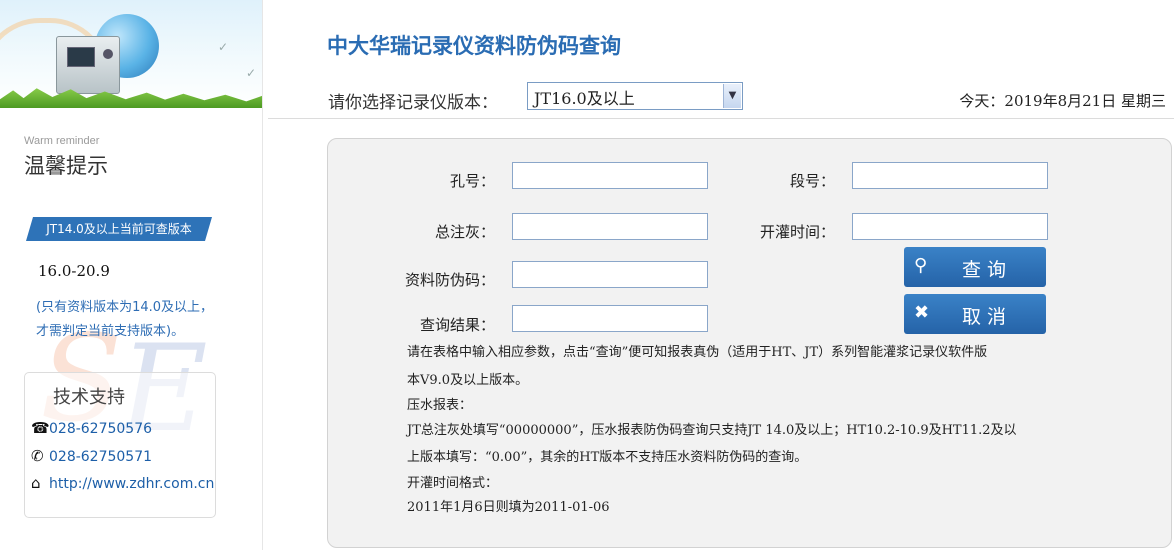  What do you see at coordinates (89, 397) in the screenshot?
I see `tech-support-title: 技术支持` at bounding box center [89, 397].